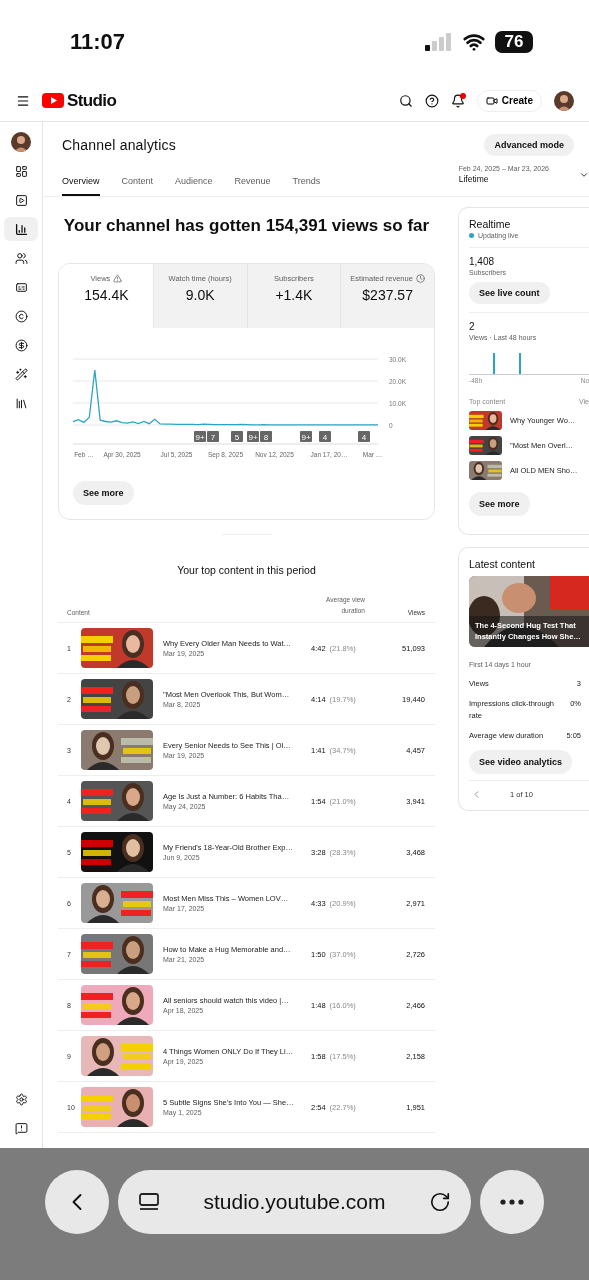  What do you see at coordinates (21, 374) in the screenshot?
I see `magic-wand-icon` at bounding box center [21, 374].